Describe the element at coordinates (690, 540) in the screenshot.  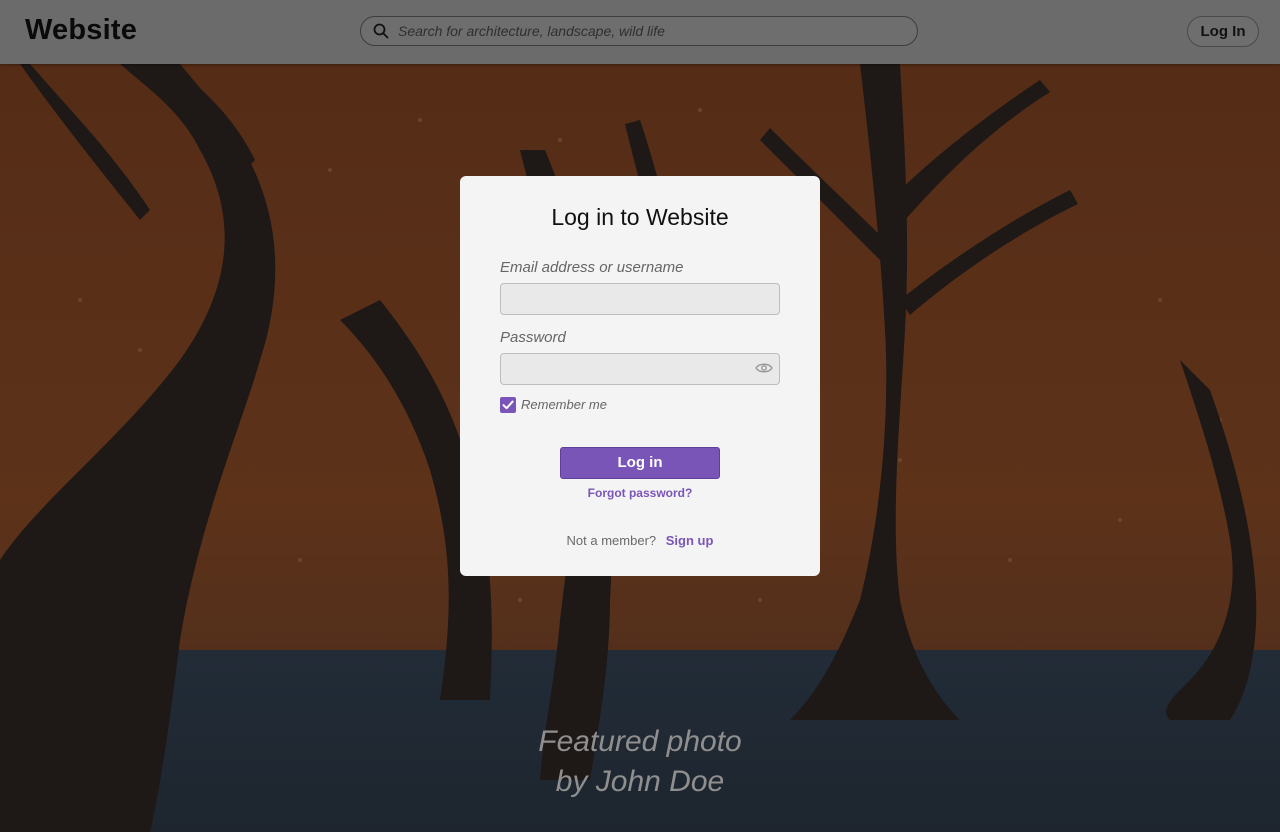
I see `sign-up-link: Sign up` at that location.